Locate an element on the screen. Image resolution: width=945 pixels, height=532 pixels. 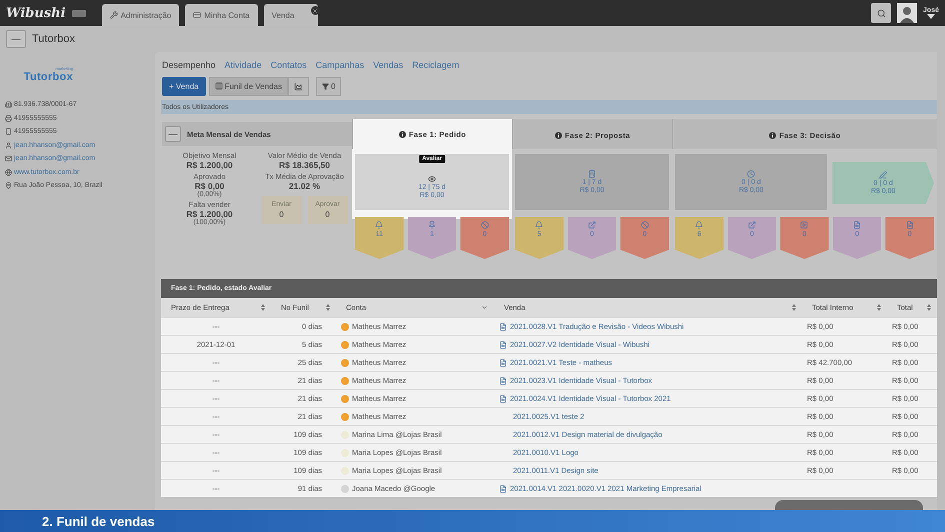
eye-icon is located at coordinates (432, 179).